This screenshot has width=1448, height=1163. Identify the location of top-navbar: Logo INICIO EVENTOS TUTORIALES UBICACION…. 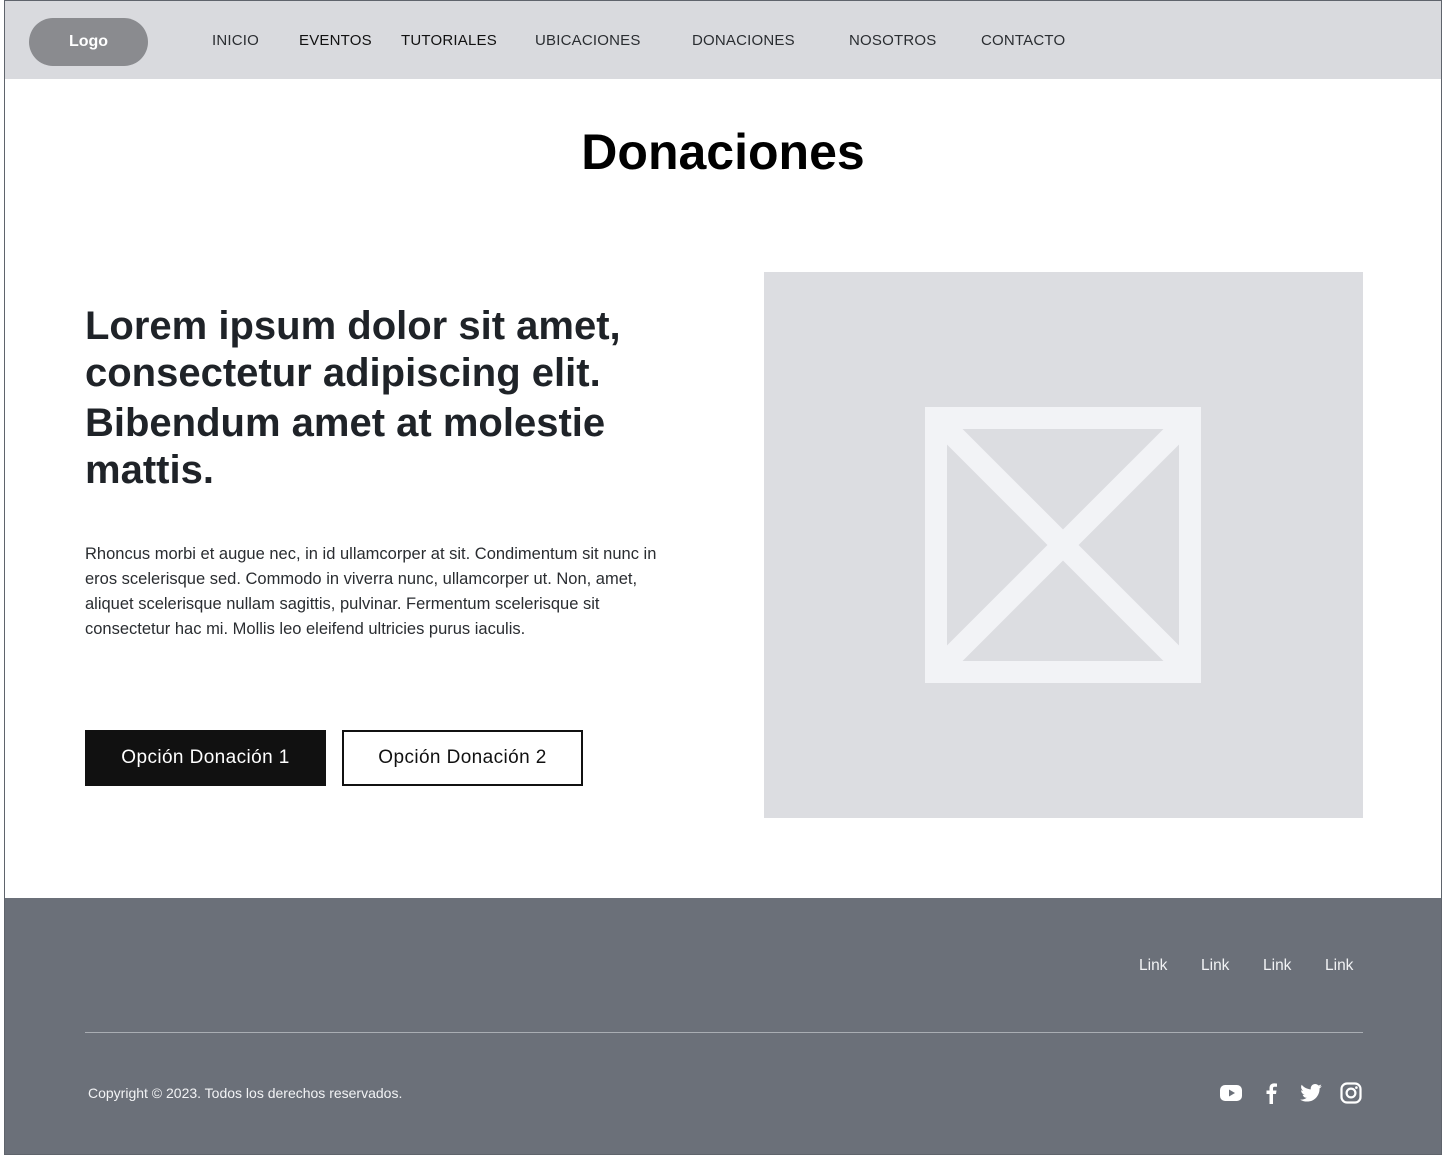
(723, 40).